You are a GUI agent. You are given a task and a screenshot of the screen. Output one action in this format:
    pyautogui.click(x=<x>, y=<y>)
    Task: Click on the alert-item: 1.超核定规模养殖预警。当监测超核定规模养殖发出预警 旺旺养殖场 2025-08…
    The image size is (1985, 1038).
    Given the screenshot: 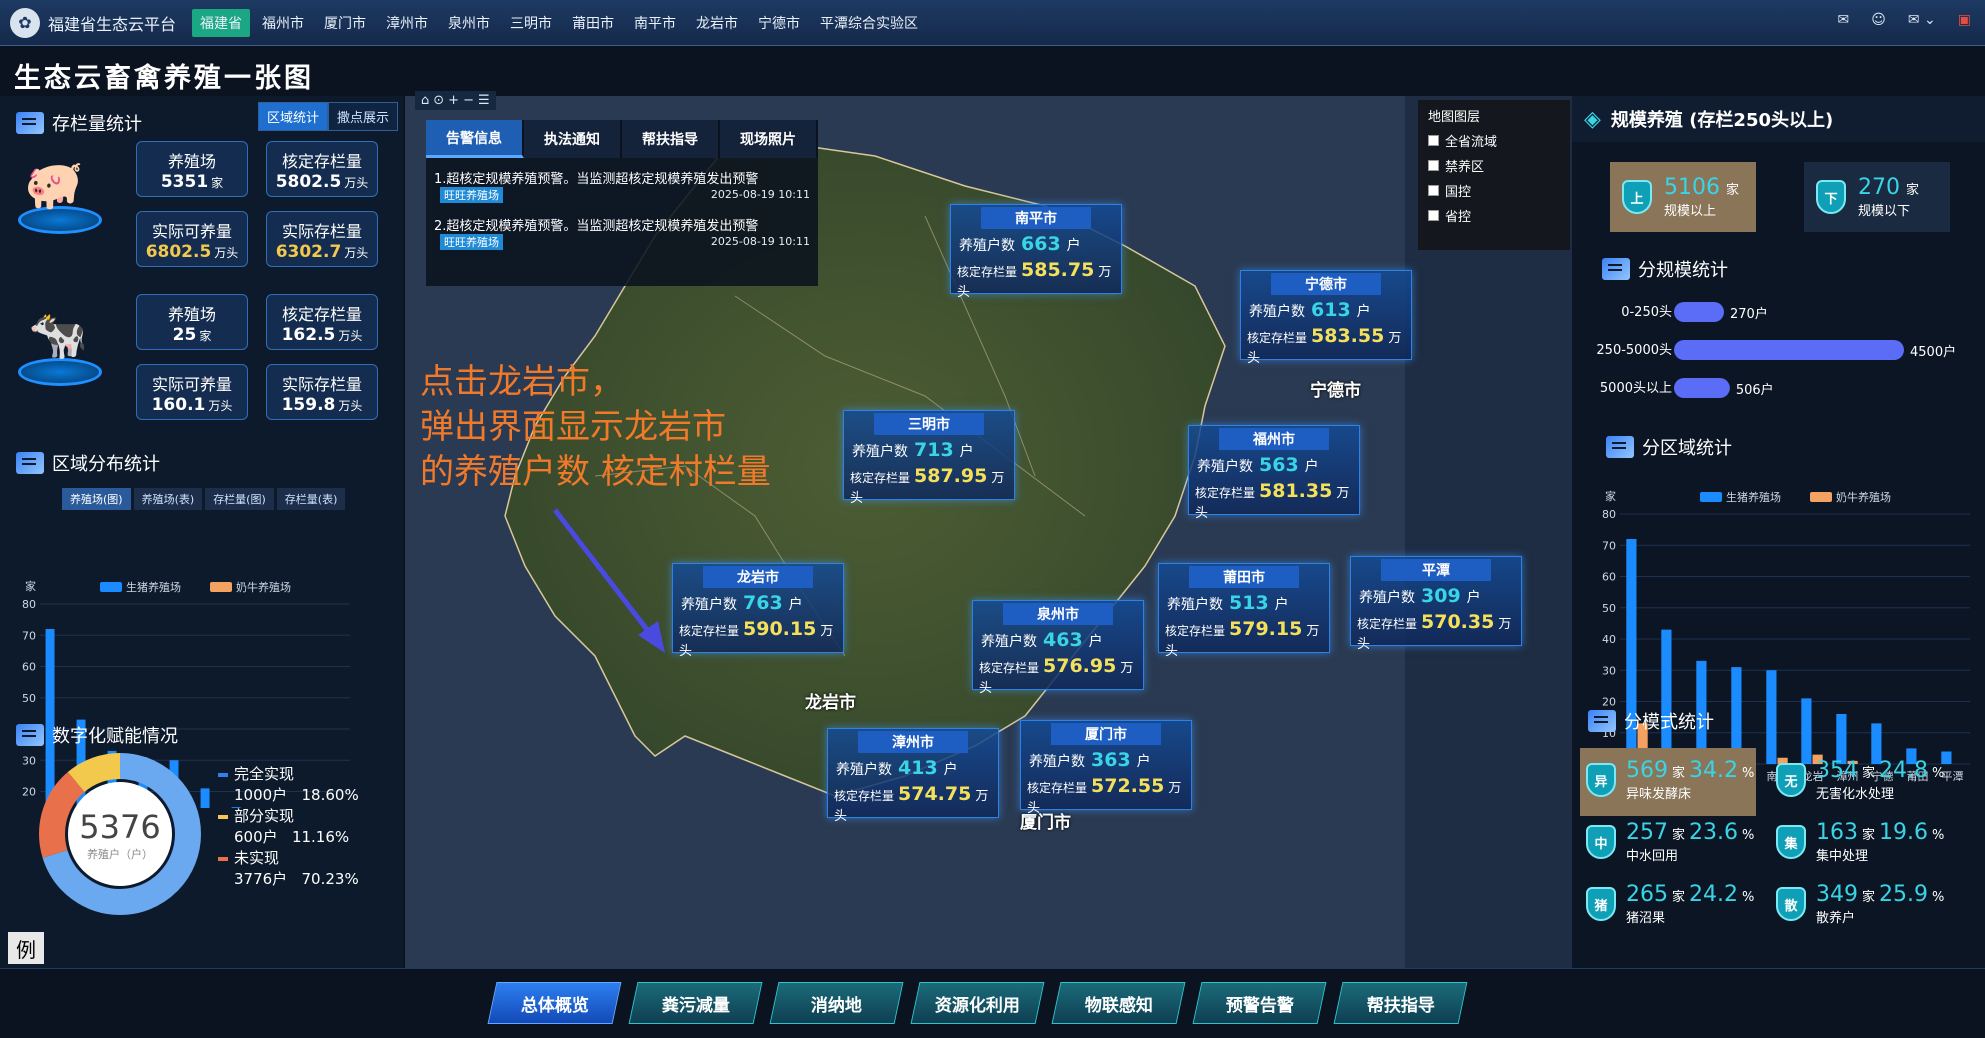 What is the action you would take?
    pyautogui.click(x=622, y=189)
    